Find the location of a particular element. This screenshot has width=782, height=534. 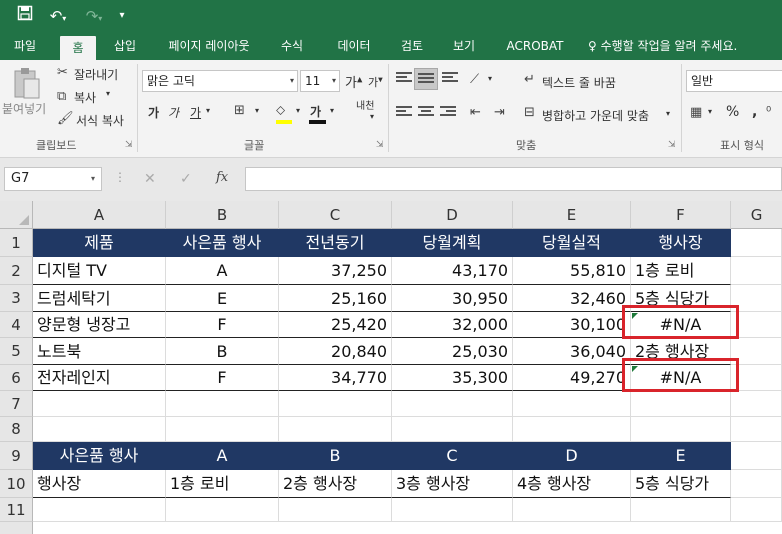

lookup-header-e: E is located at coordinates (681, 456).